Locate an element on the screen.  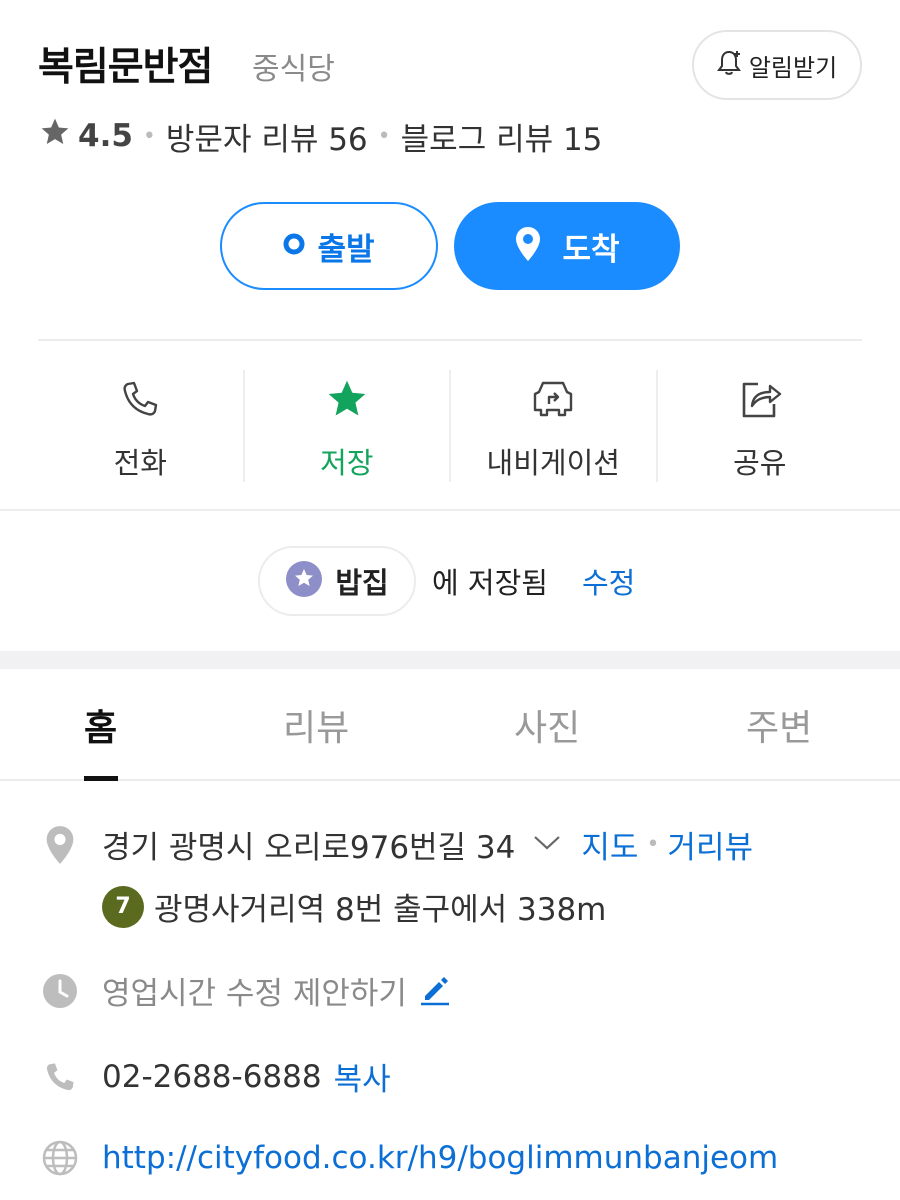
folder-star-icon is located at coordinates (304, 581).